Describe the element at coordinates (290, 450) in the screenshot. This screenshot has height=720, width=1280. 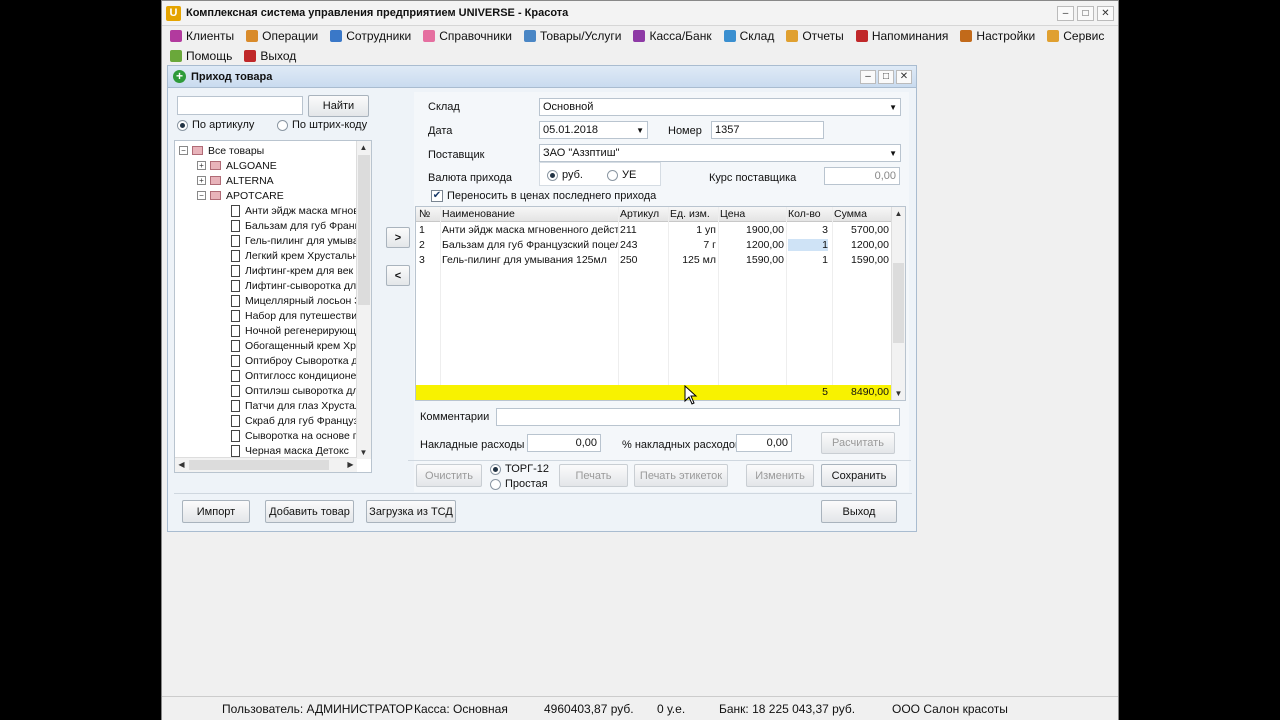
I see `tree-item: Черная маска Детокс` at that location.